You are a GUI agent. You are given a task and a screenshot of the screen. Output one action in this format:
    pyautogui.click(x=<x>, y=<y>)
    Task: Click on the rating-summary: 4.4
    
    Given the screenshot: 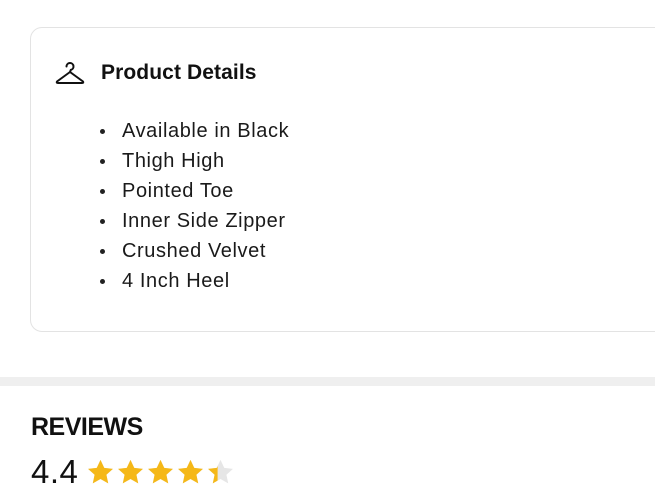 What is the action you would take?
    pyautogui.click(x=133, y=472)
    